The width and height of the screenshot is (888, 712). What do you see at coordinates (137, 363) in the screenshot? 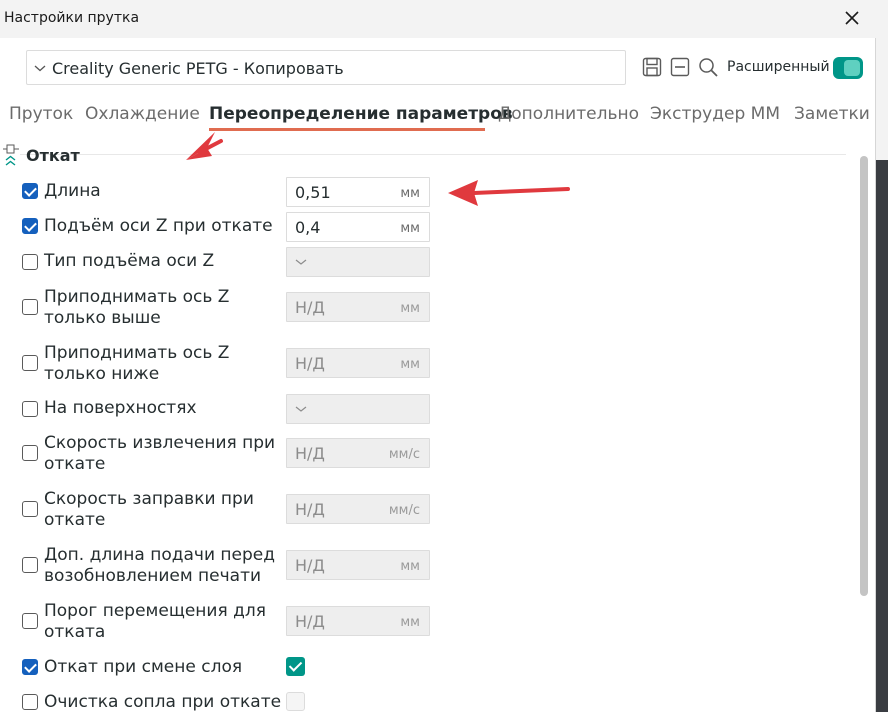
I see `setting-label: Приподнимать ось Z только ниже` at bounding box center [137, 363].